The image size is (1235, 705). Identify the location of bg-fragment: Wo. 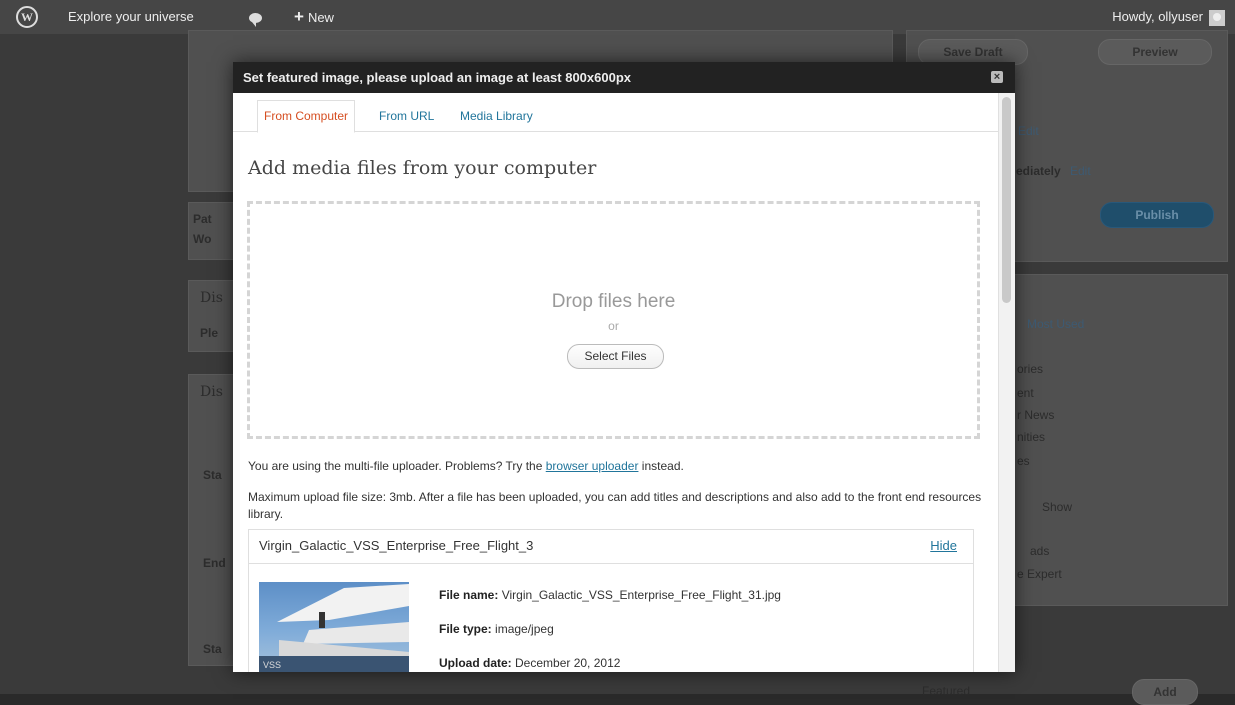
(202, 239).